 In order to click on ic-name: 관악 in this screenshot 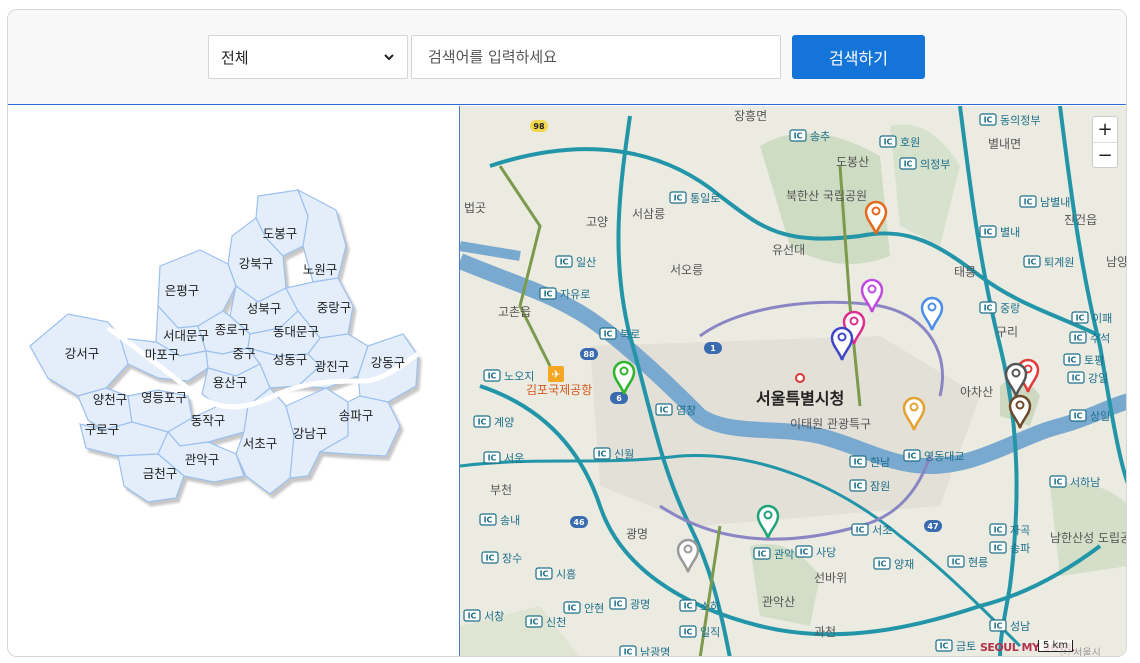, I will do `click(784, 554)`.